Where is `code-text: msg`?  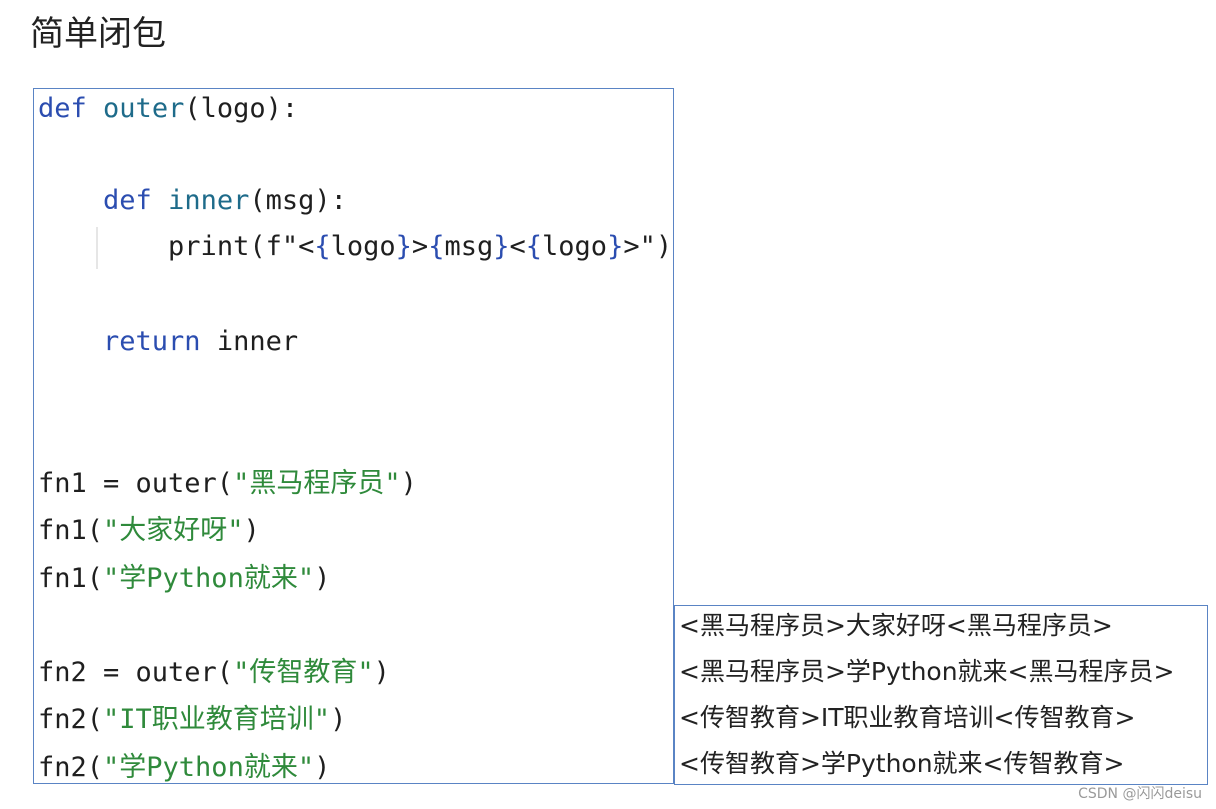 code-text: msg is located at coordinates (469, 246).